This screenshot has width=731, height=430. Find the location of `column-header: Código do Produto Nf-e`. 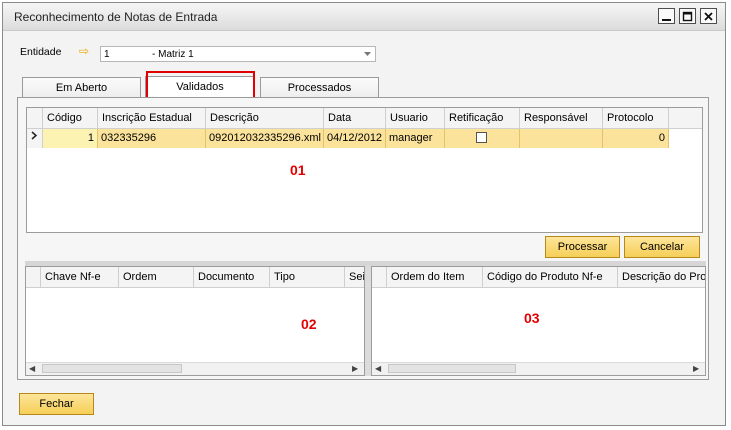

column-header: Código do Produto Nf-e is located at coordinates (550, 277).